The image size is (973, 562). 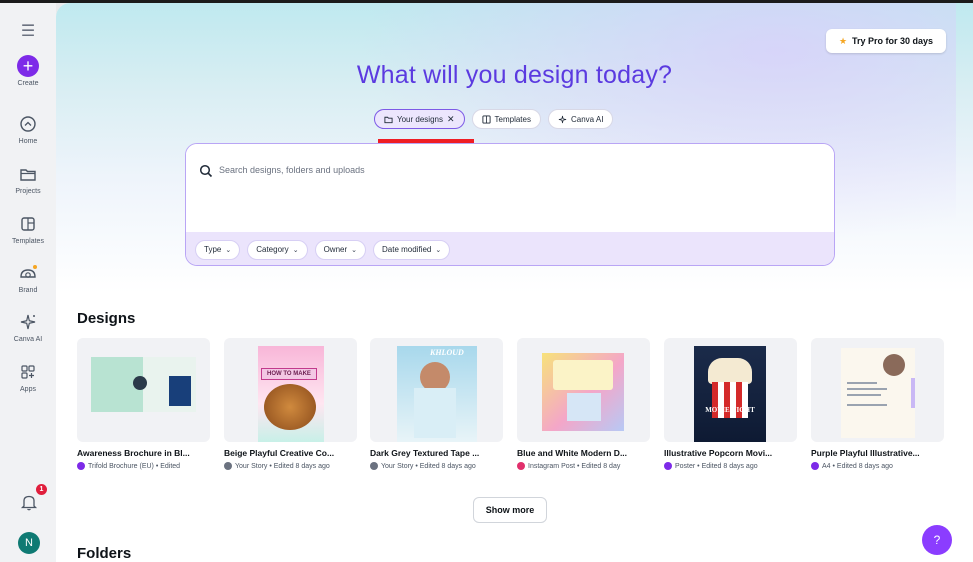 What do you see at coordinates (28, 83) in the screenshot?
I see `sidebar-item-label: Create` at bounding box center [28, 83].